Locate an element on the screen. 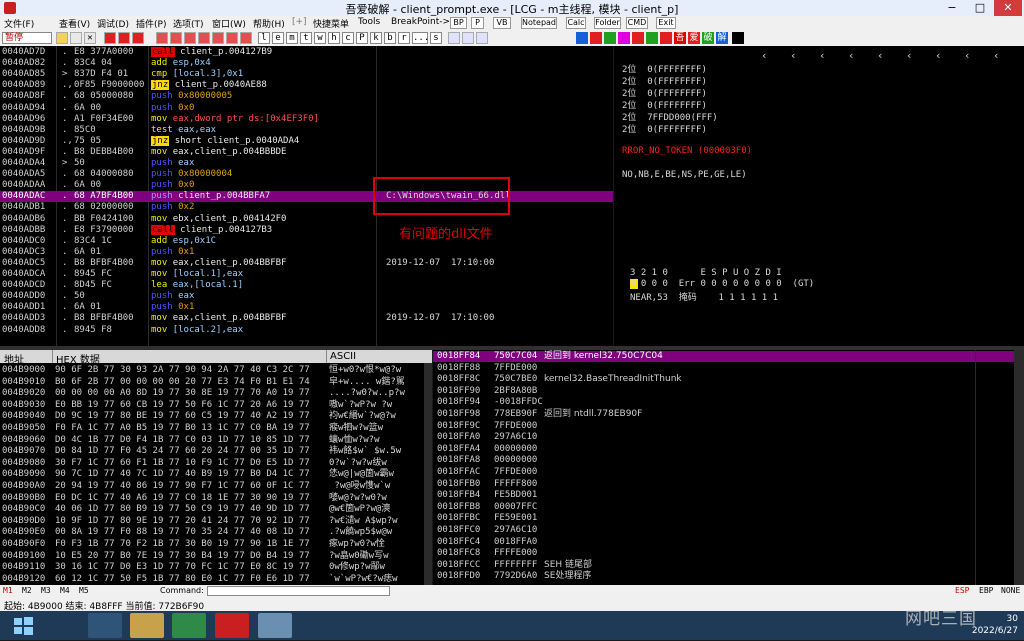  ebp-button: EBP is located at coordinates (986, 590).